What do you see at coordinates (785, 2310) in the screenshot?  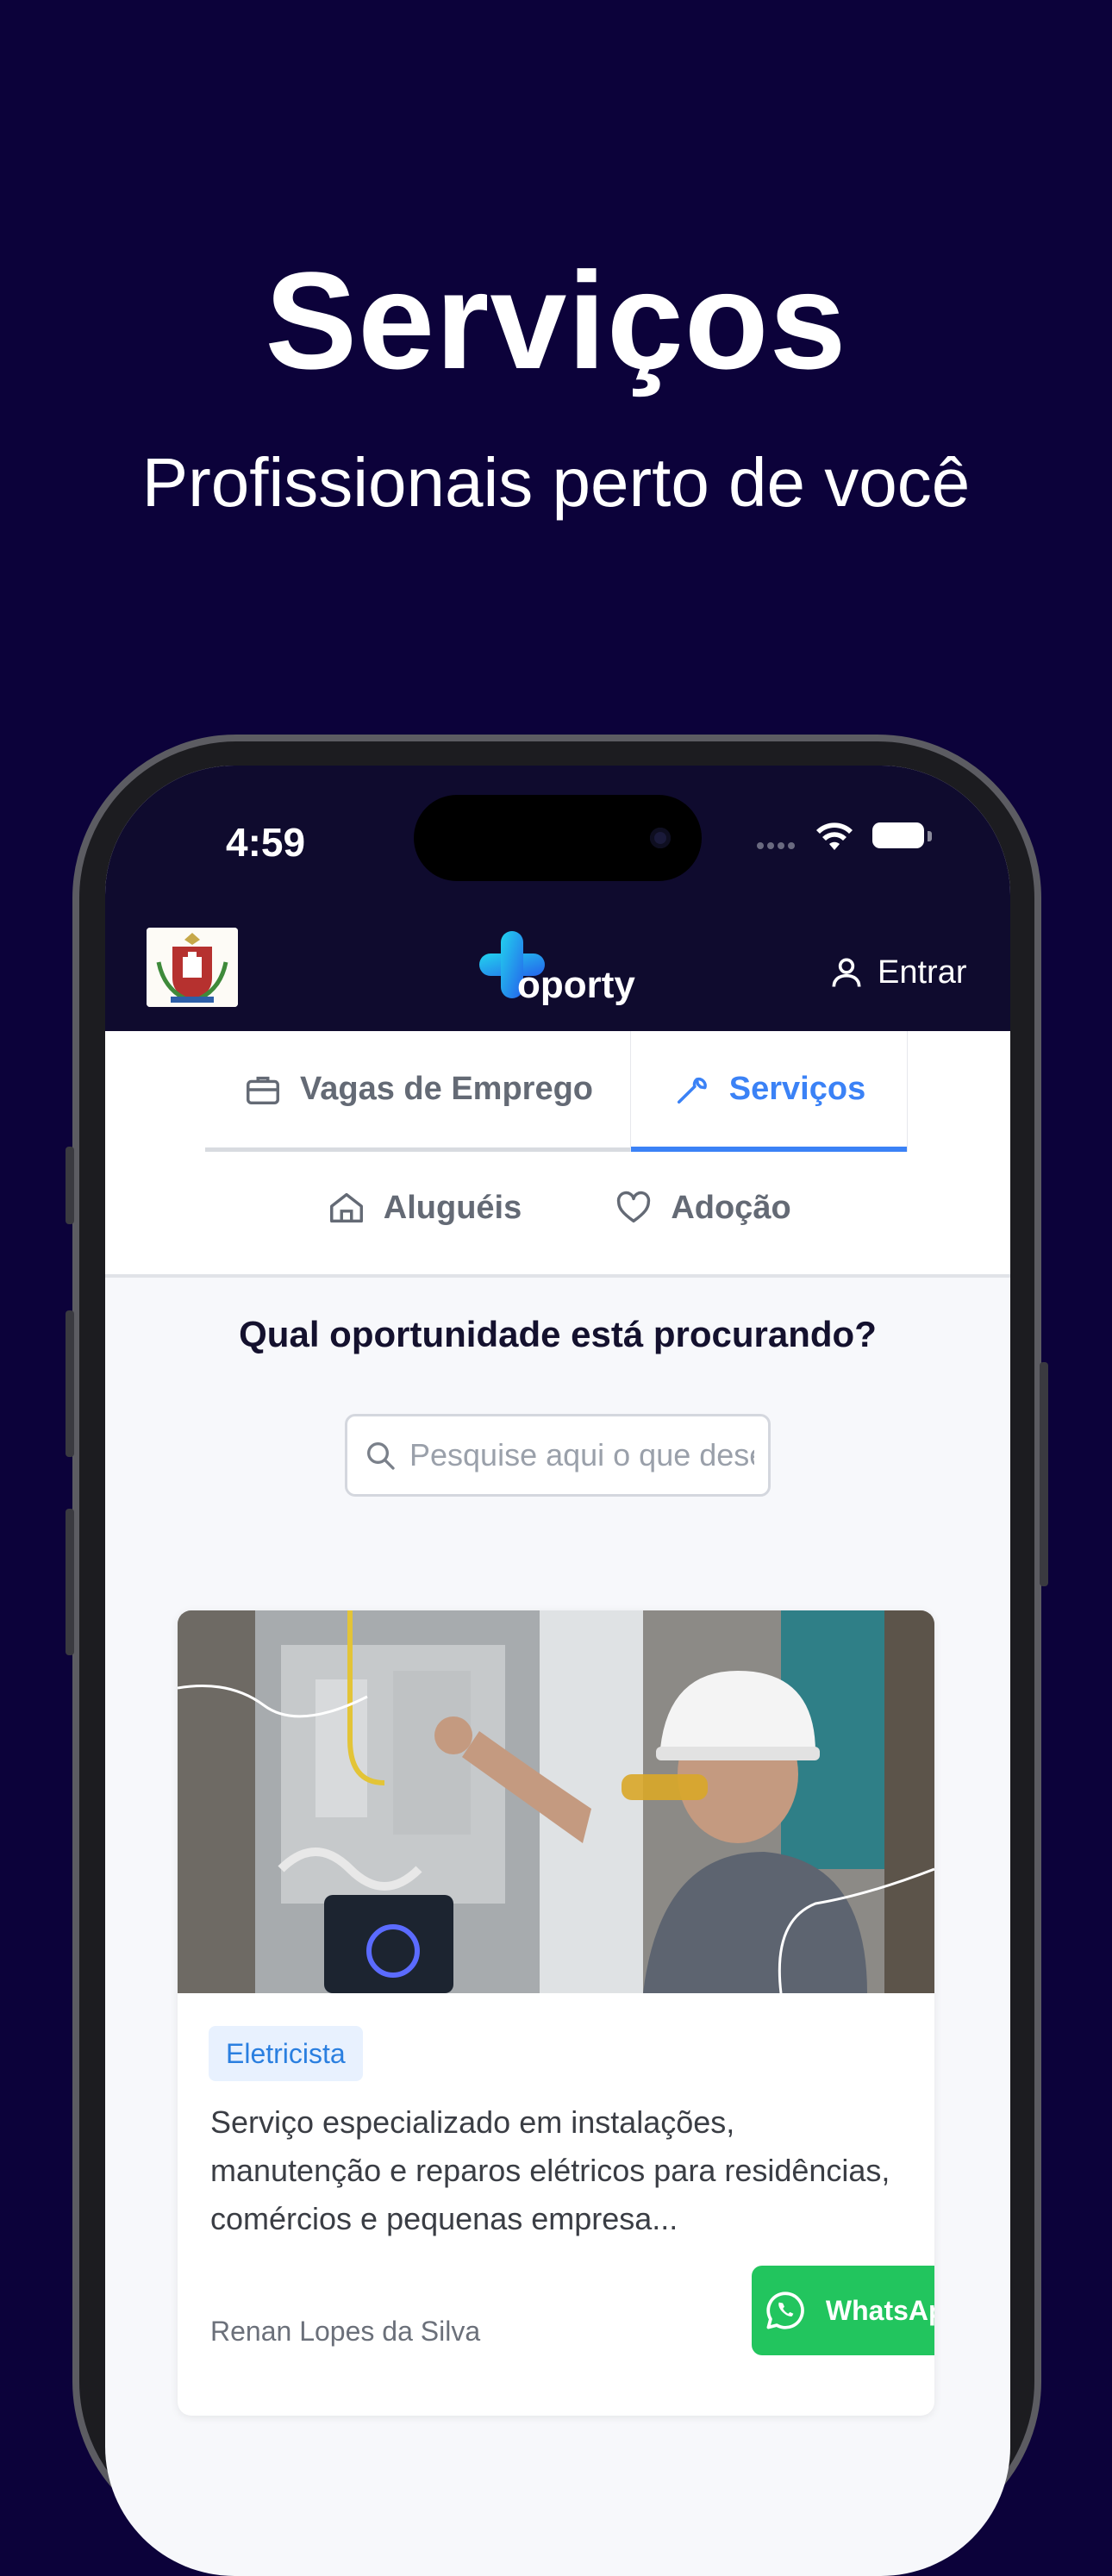 I see `whatsapp-icon` at bounding box center [785, 2310].